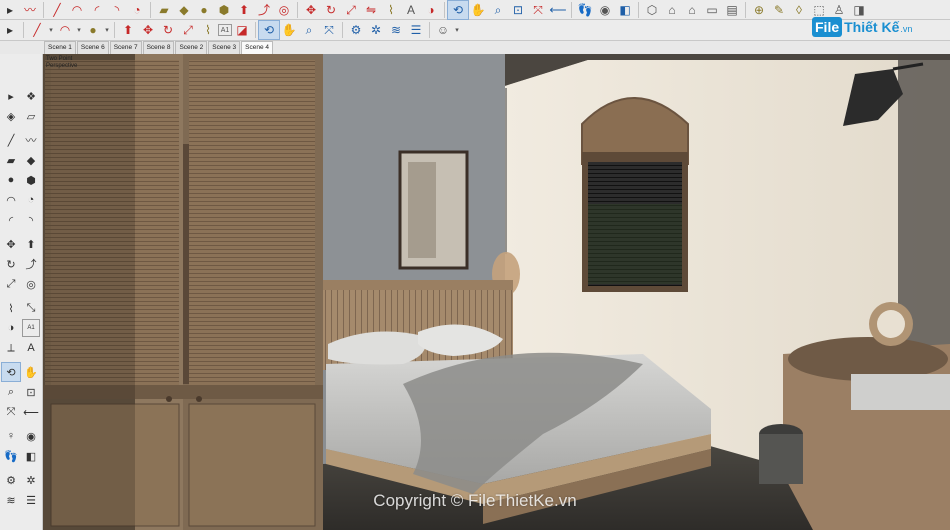  Describe the element at coordinates (31, 308) in the screenshot. I see `dimension-icon: ⤡` at that location.